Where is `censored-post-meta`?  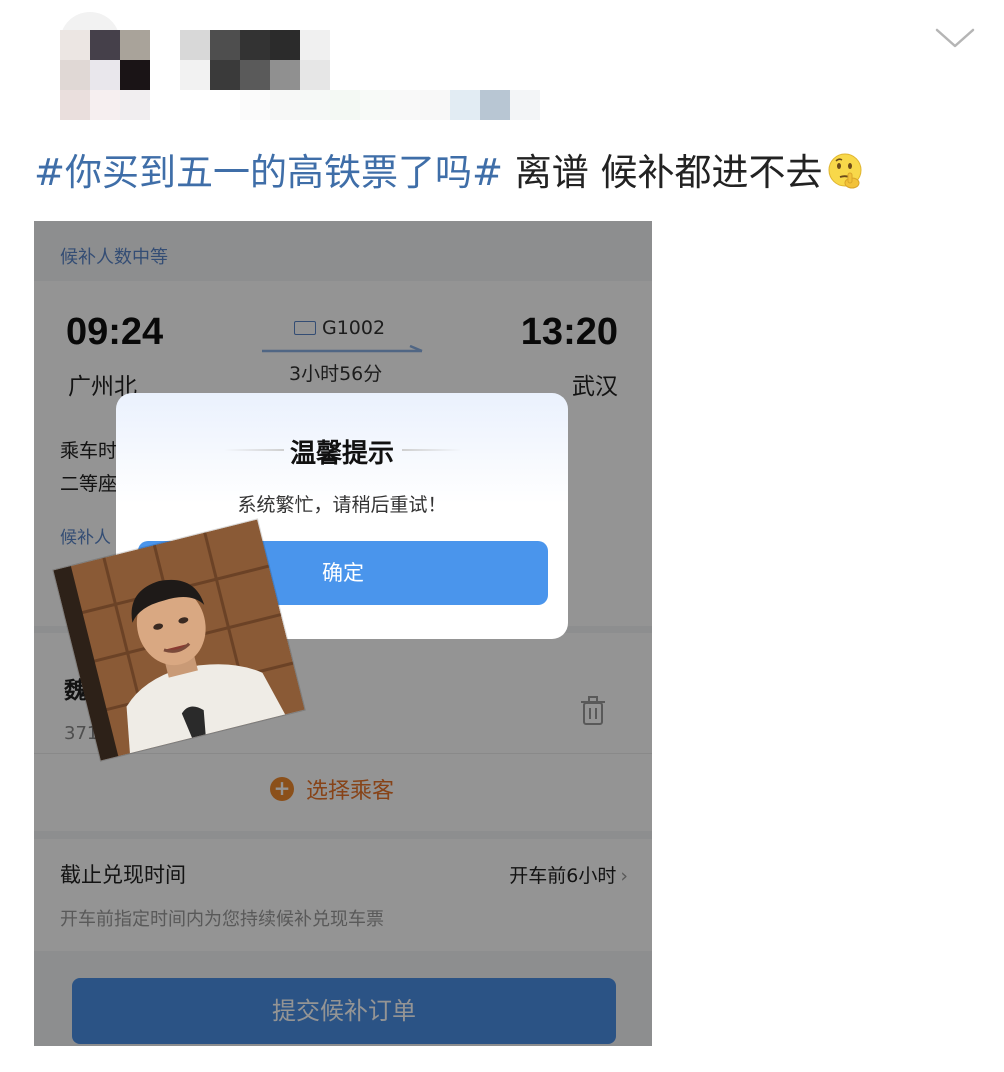 censored-post-meta is located at coordinates (390, 105).